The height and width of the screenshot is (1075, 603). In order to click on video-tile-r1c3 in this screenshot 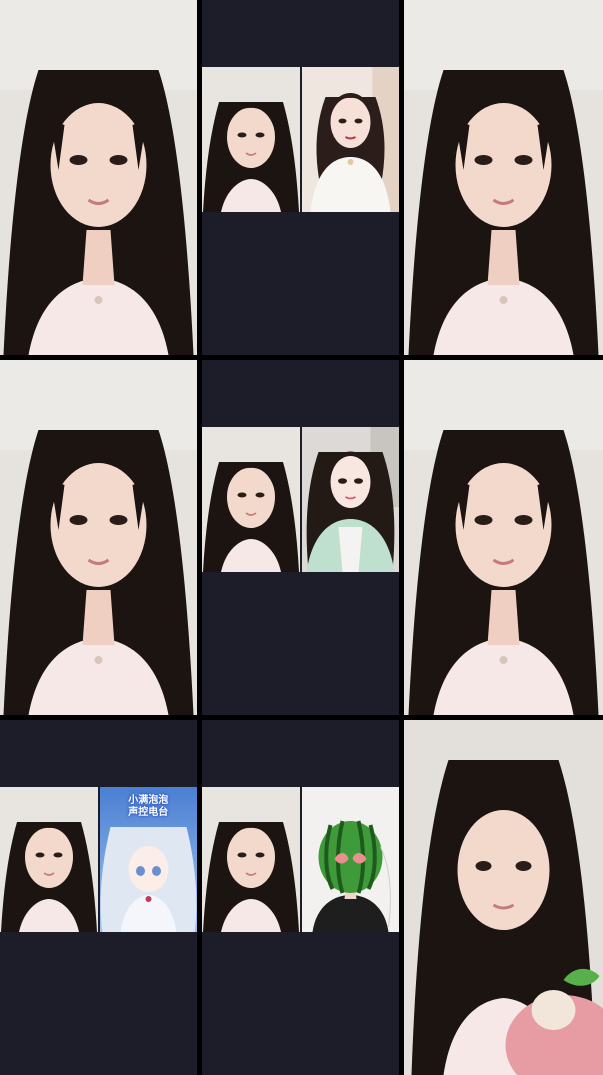, I will do `click(503, 177)`.